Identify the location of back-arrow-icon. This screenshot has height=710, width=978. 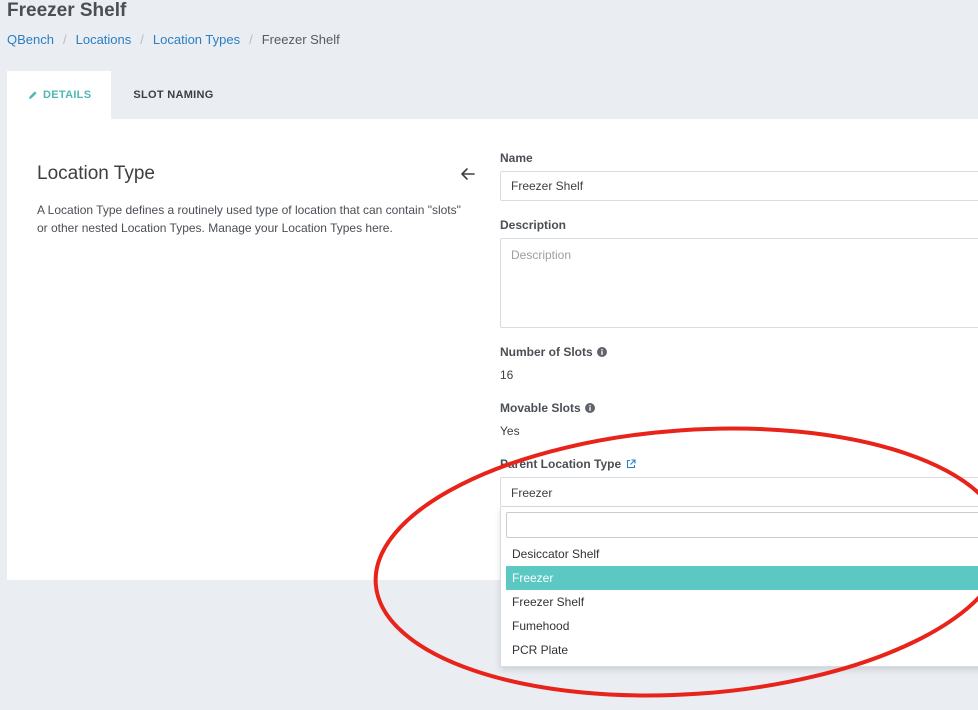
(468, 174).